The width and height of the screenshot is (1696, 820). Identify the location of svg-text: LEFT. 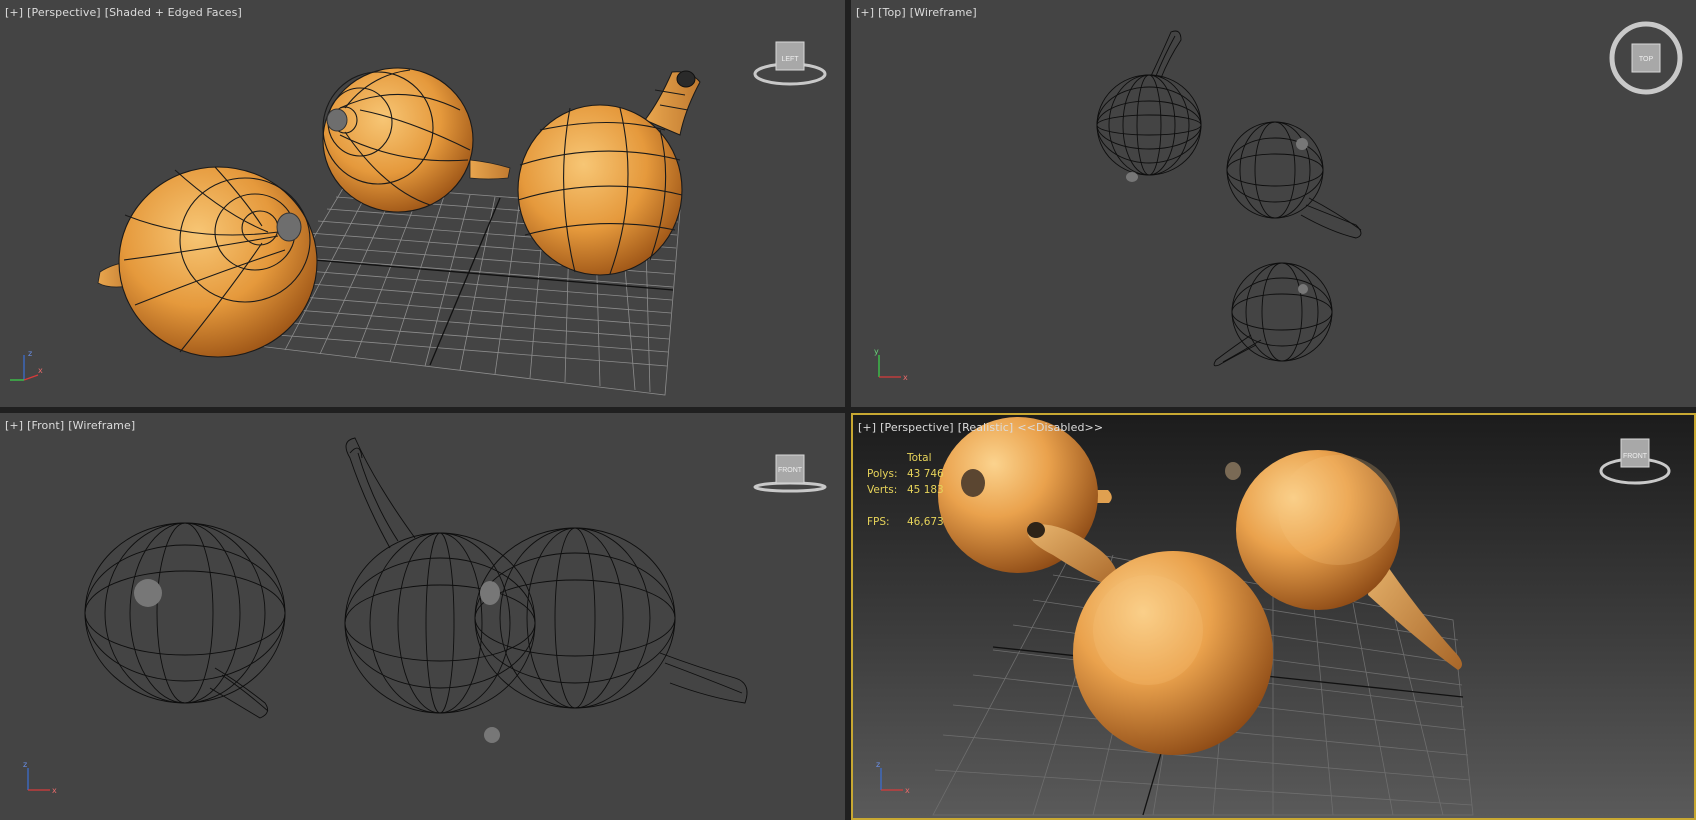
(790, 59).